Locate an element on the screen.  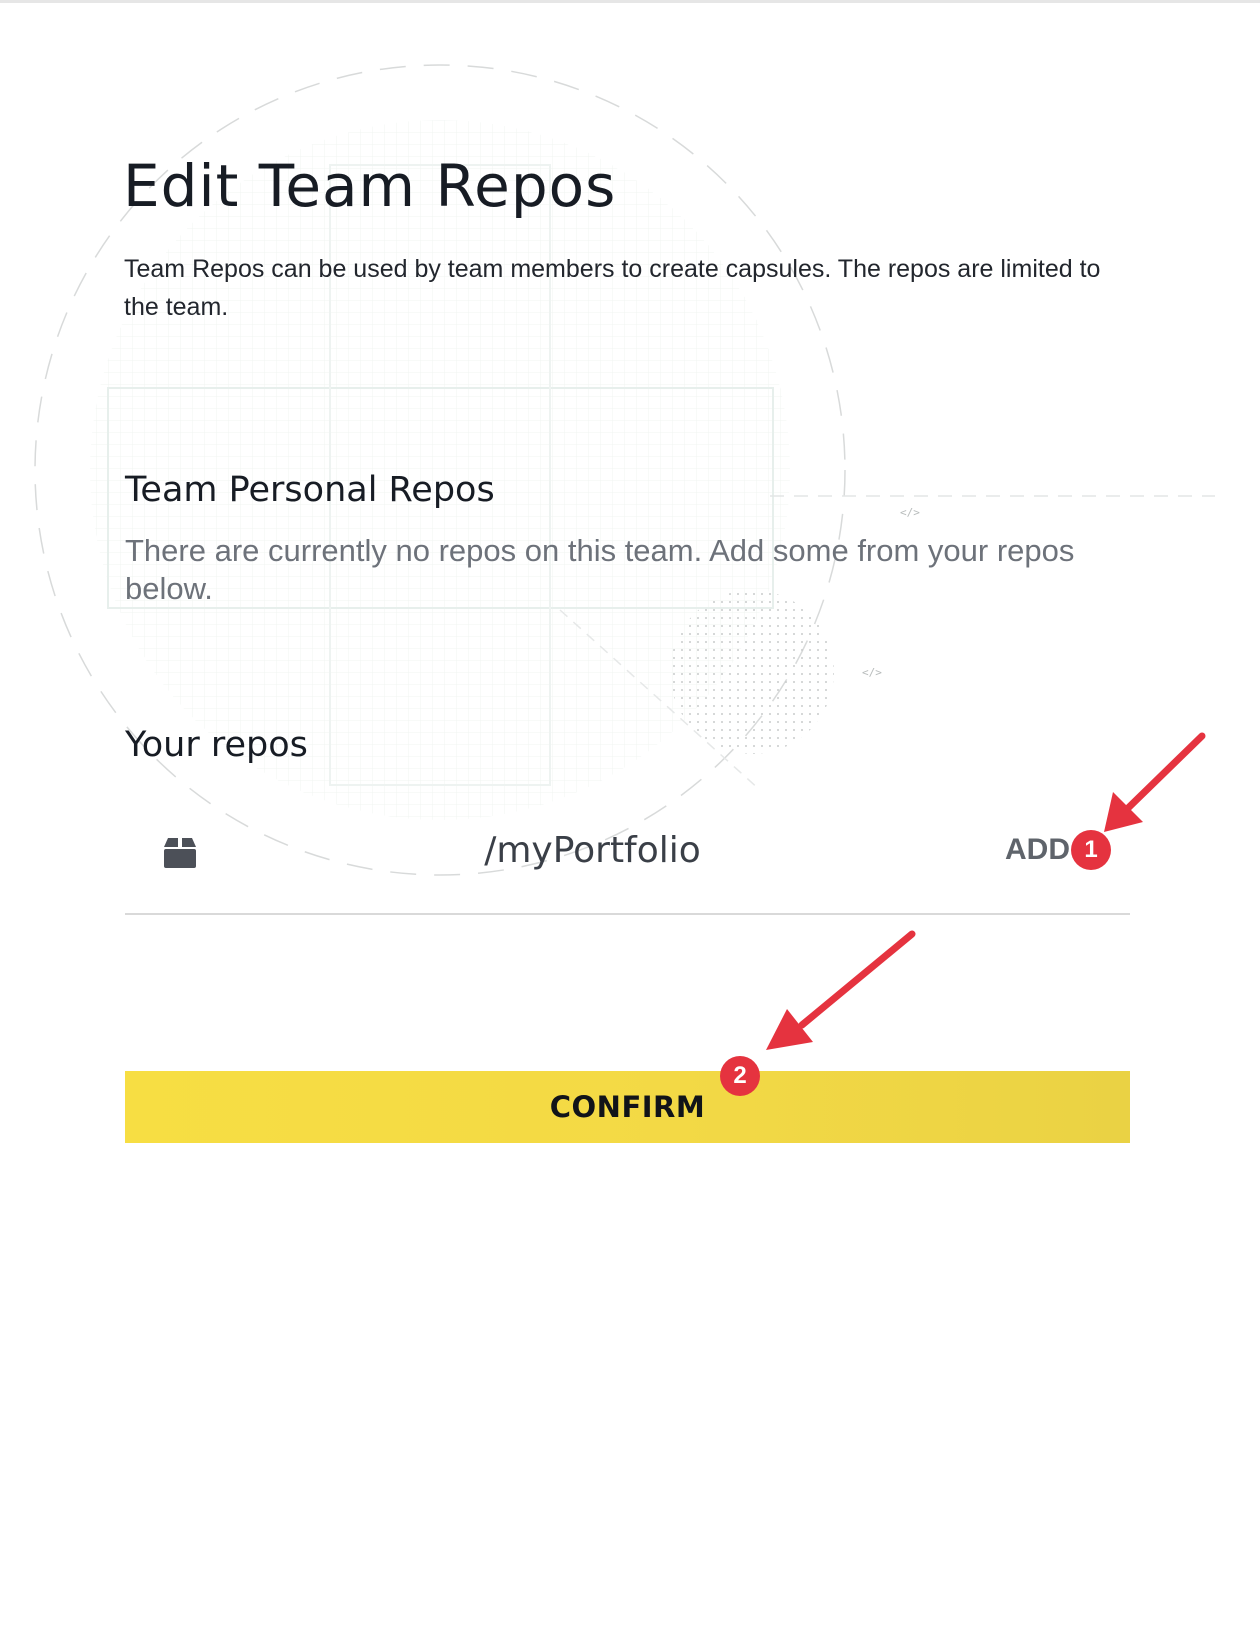
step-badge-1: 1 is located at coordinates (1091, 850).